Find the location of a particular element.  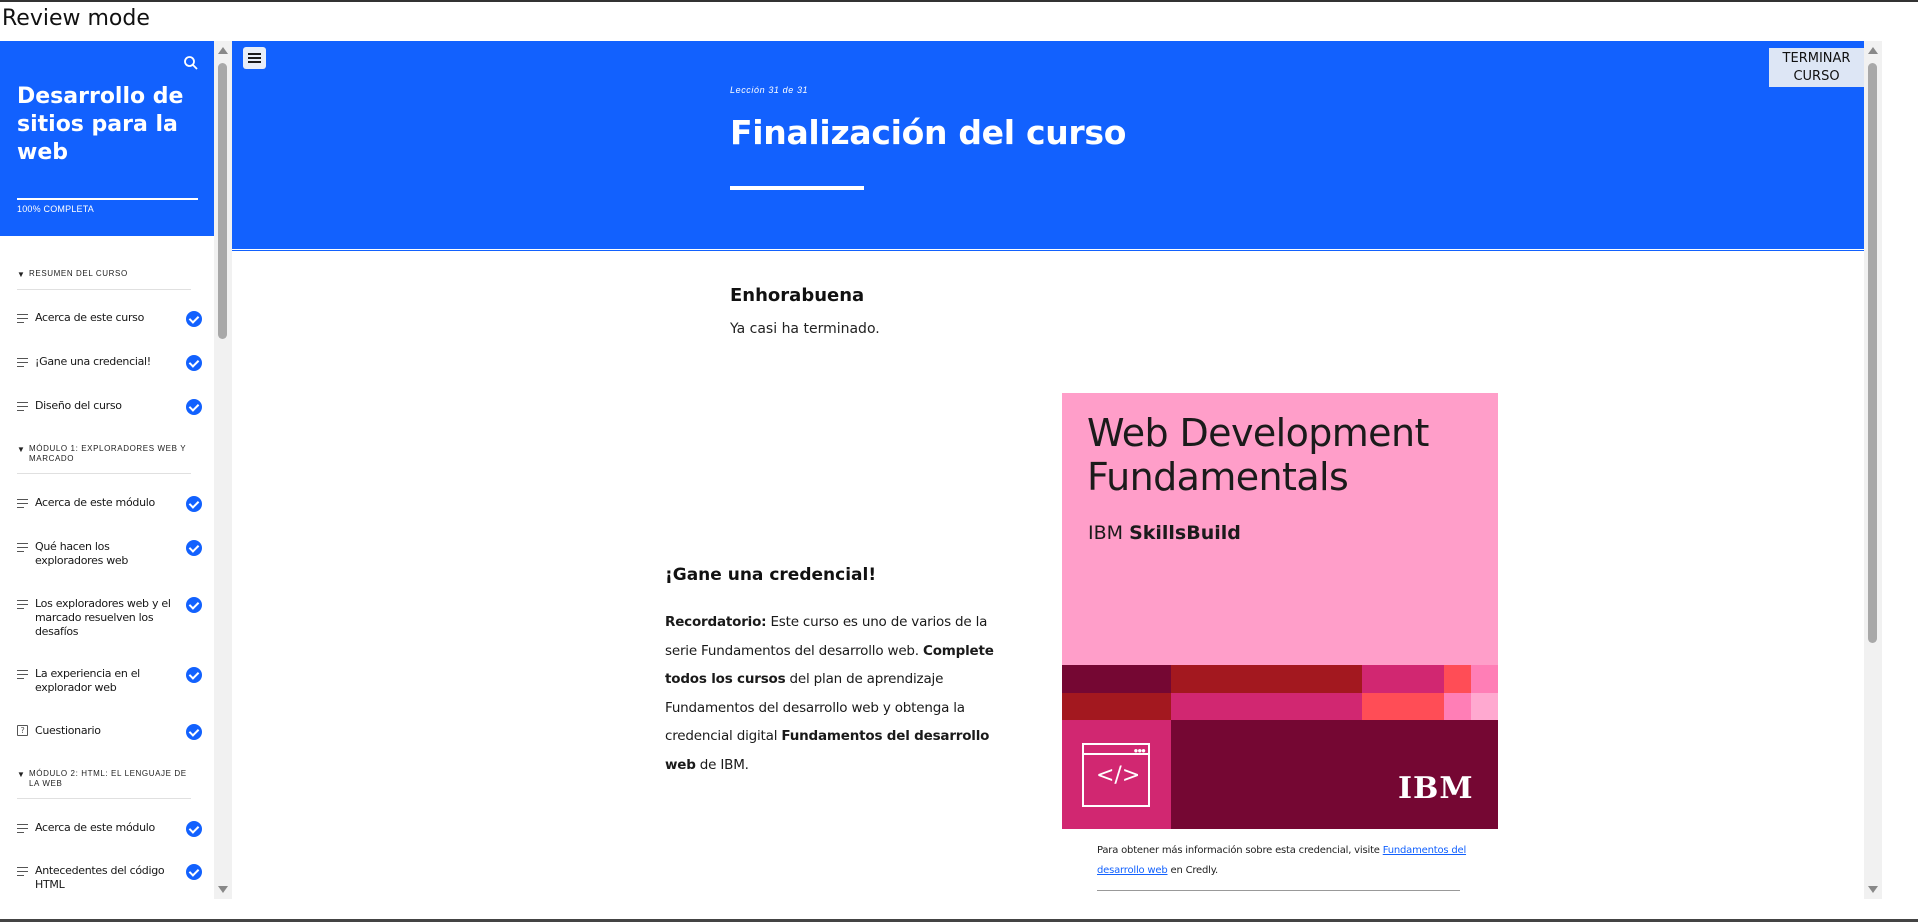

title-underline is located at coordinates (797, 188).